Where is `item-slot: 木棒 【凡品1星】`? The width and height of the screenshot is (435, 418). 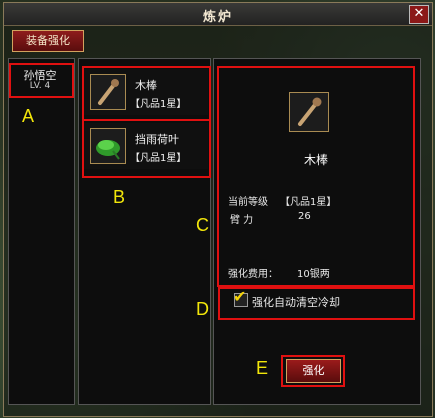 item-slot: 木棒 【凡品1星】 is located at coordinates (146, 92).